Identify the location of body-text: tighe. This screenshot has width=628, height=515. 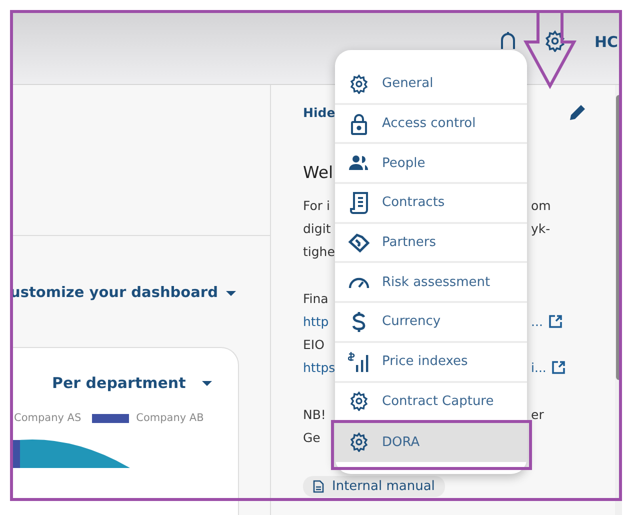
(319, 251).